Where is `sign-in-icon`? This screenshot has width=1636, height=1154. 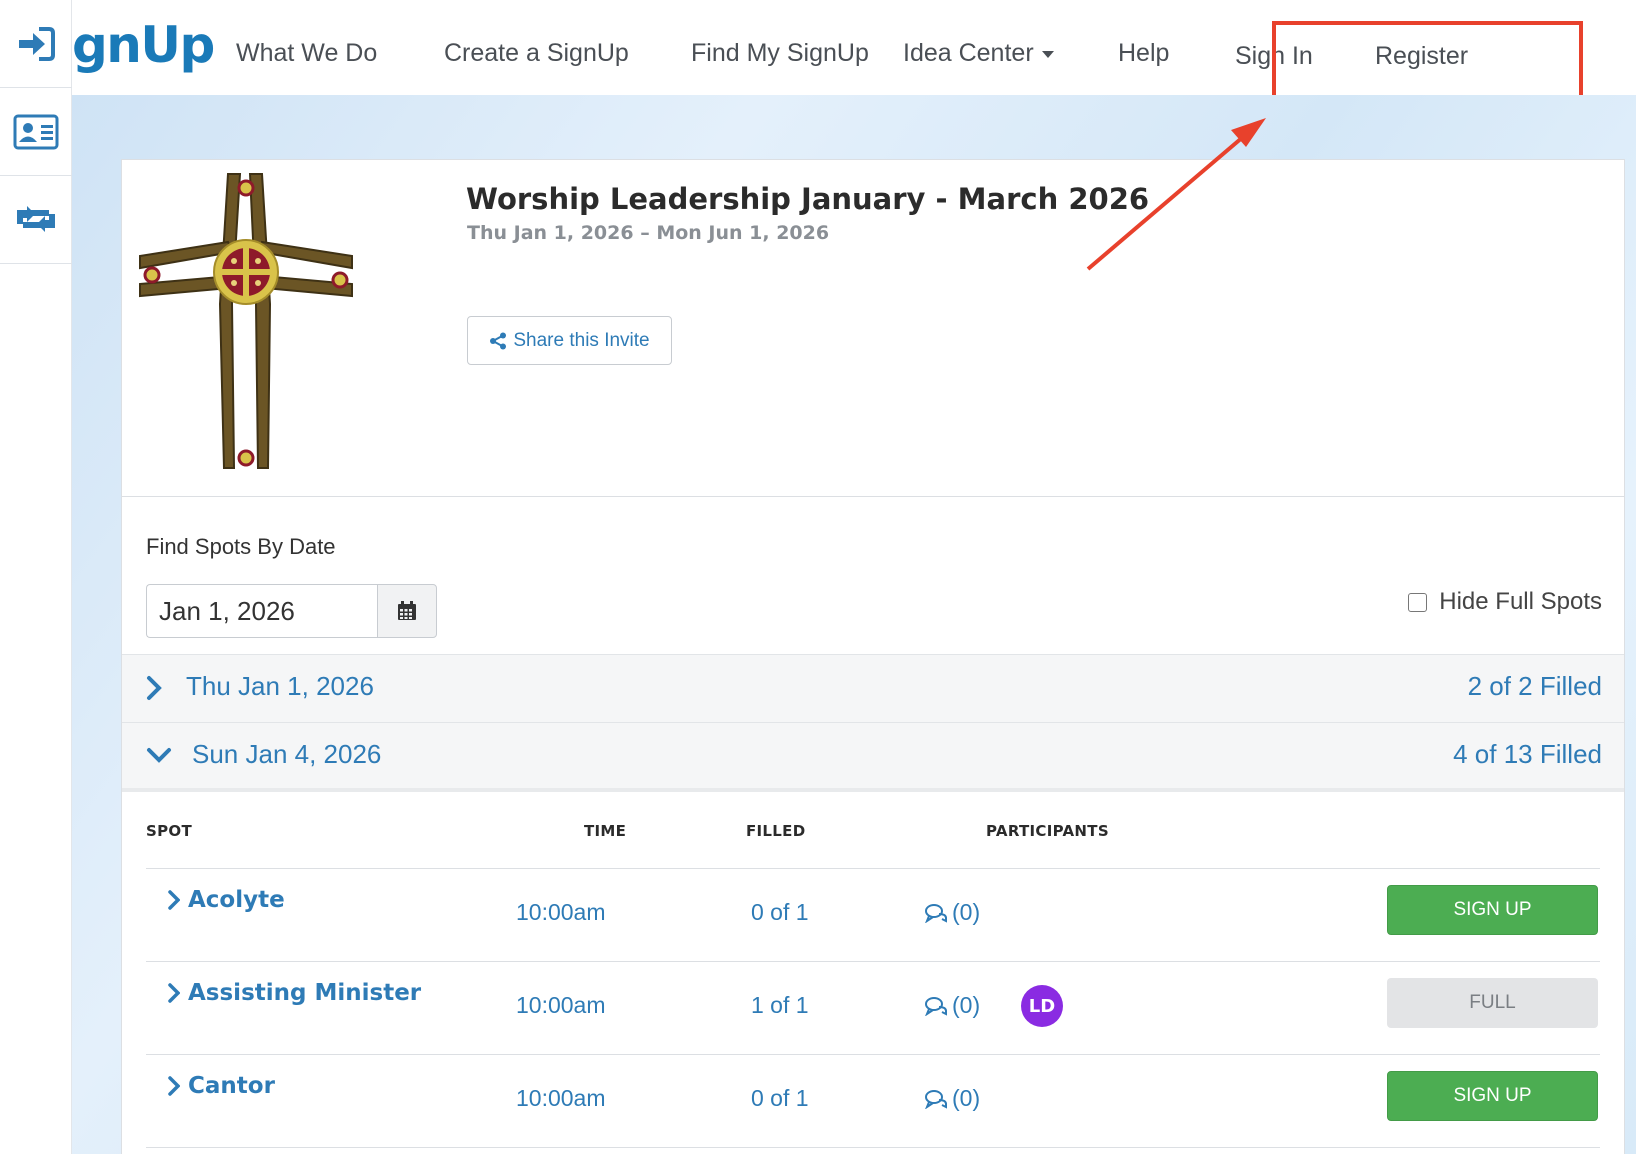 sign-in-icon is located at coordinates (37, 43).